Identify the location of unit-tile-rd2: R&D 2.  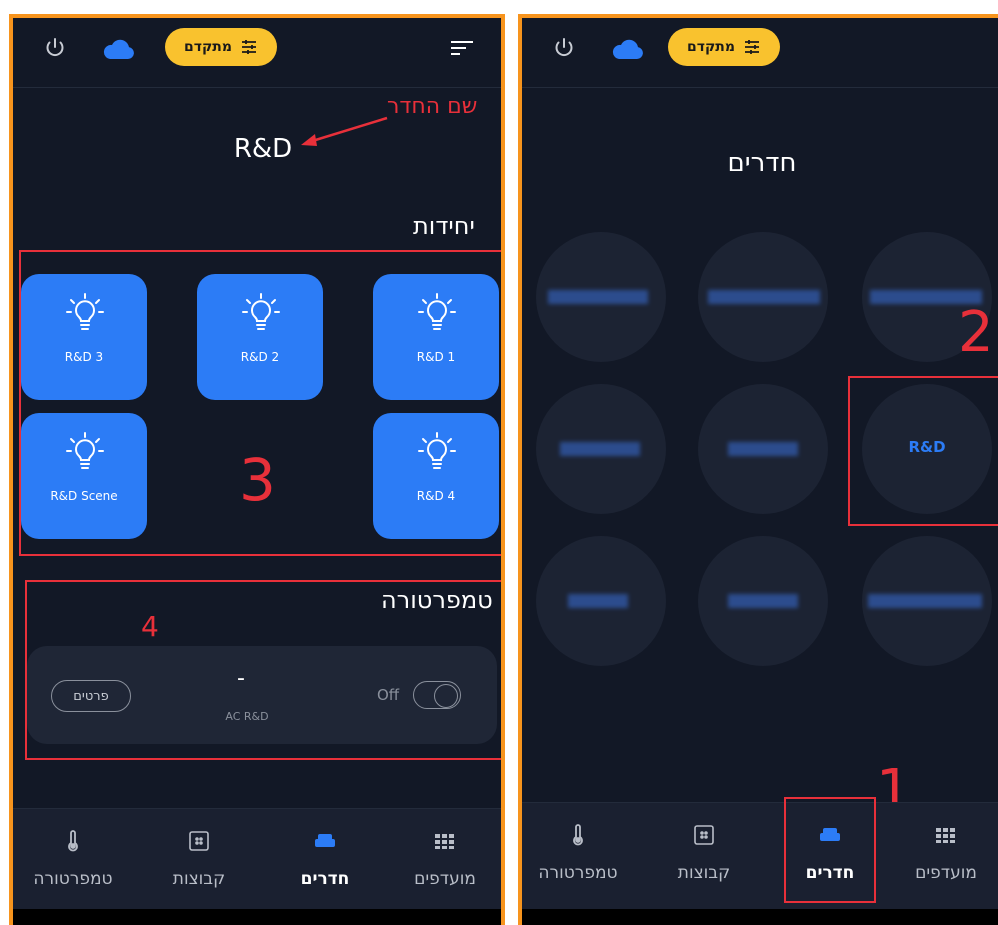
(260, 337).